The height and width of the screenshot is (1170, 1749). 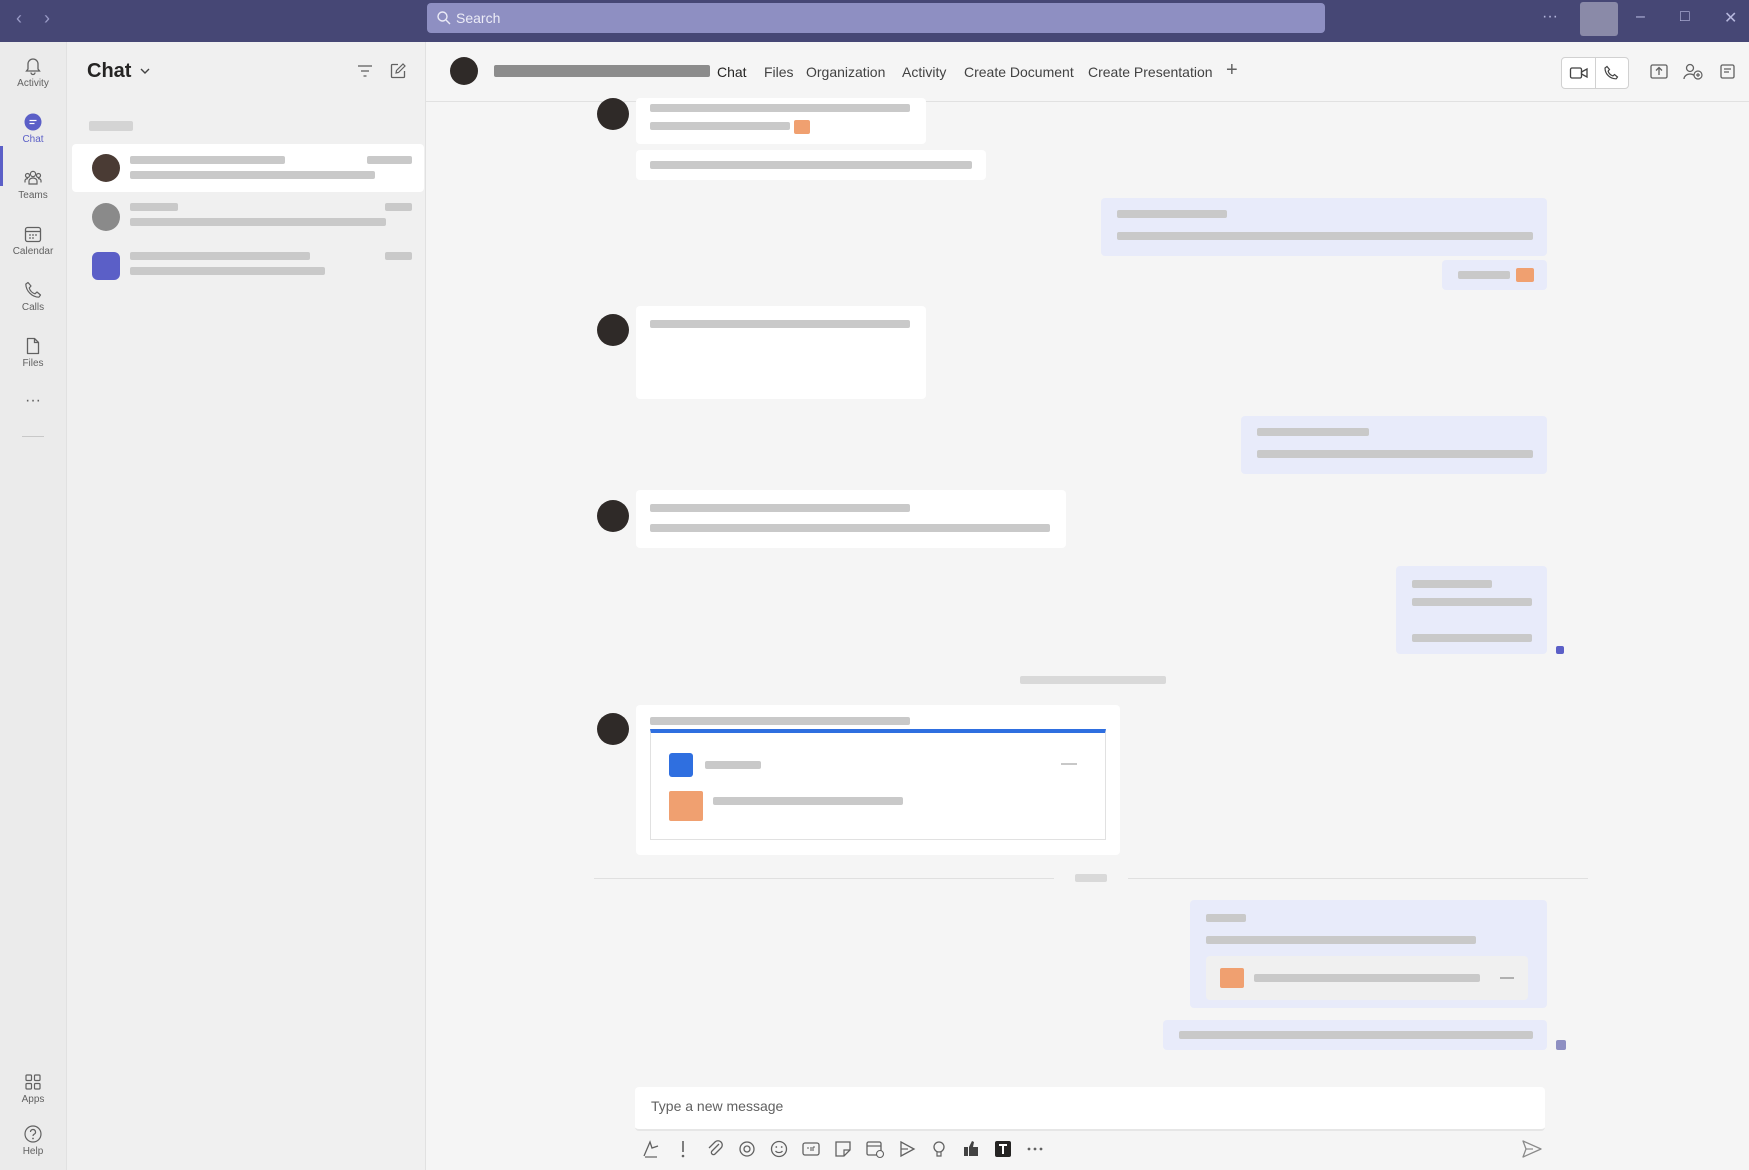 What do you see at coordinates (1727, 72) in the screenshot?
I see `popout-chat-icon` at bounding box center [1727, 72].